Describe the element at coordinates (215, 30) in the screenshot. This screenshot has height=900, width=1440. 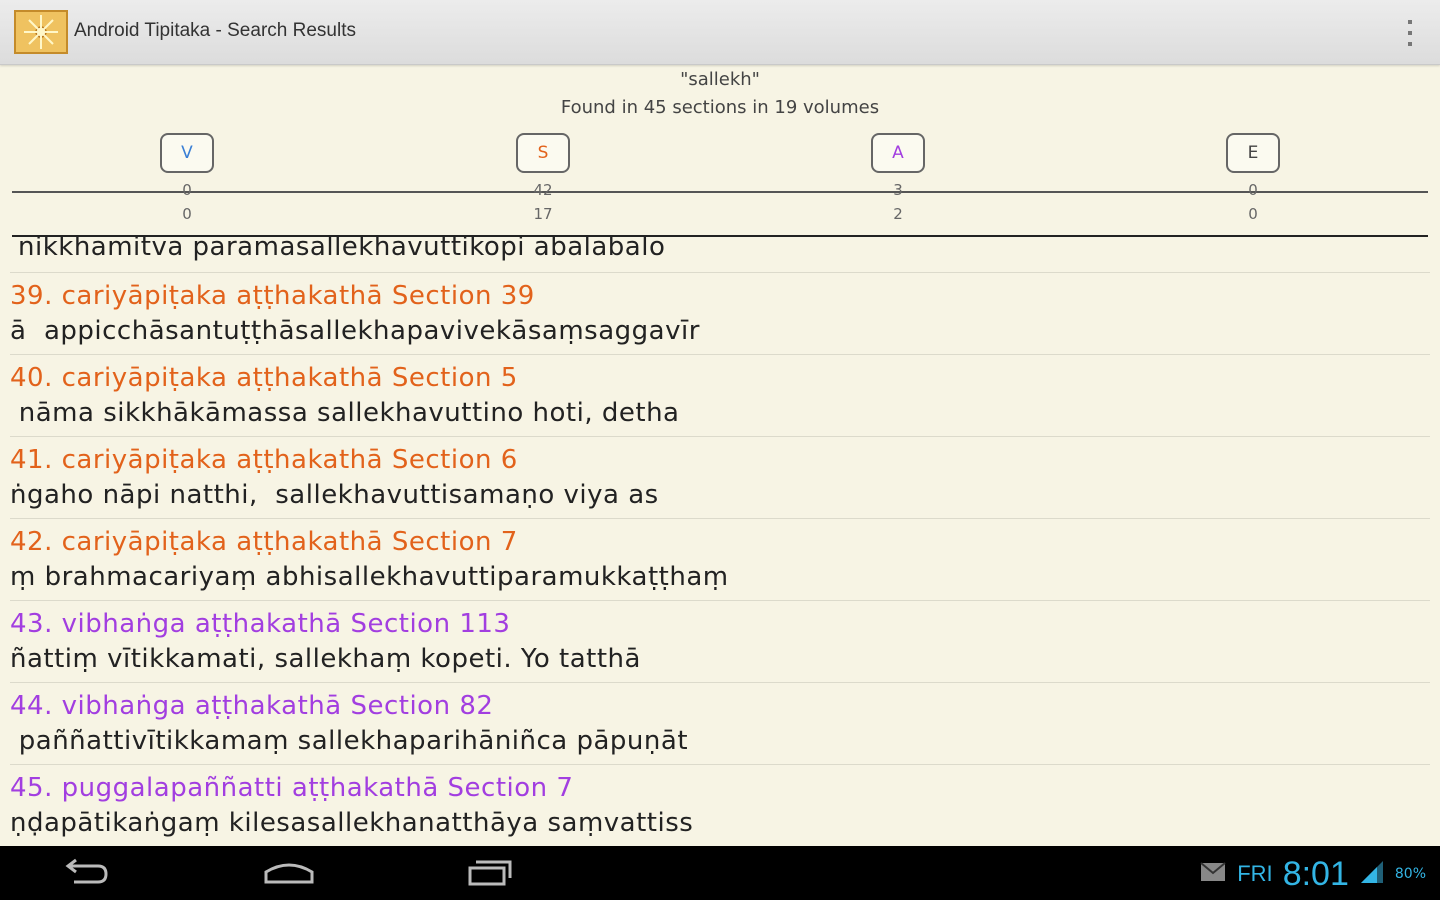
I see `app-title: Android Tipitaka - Search Results` at that location.